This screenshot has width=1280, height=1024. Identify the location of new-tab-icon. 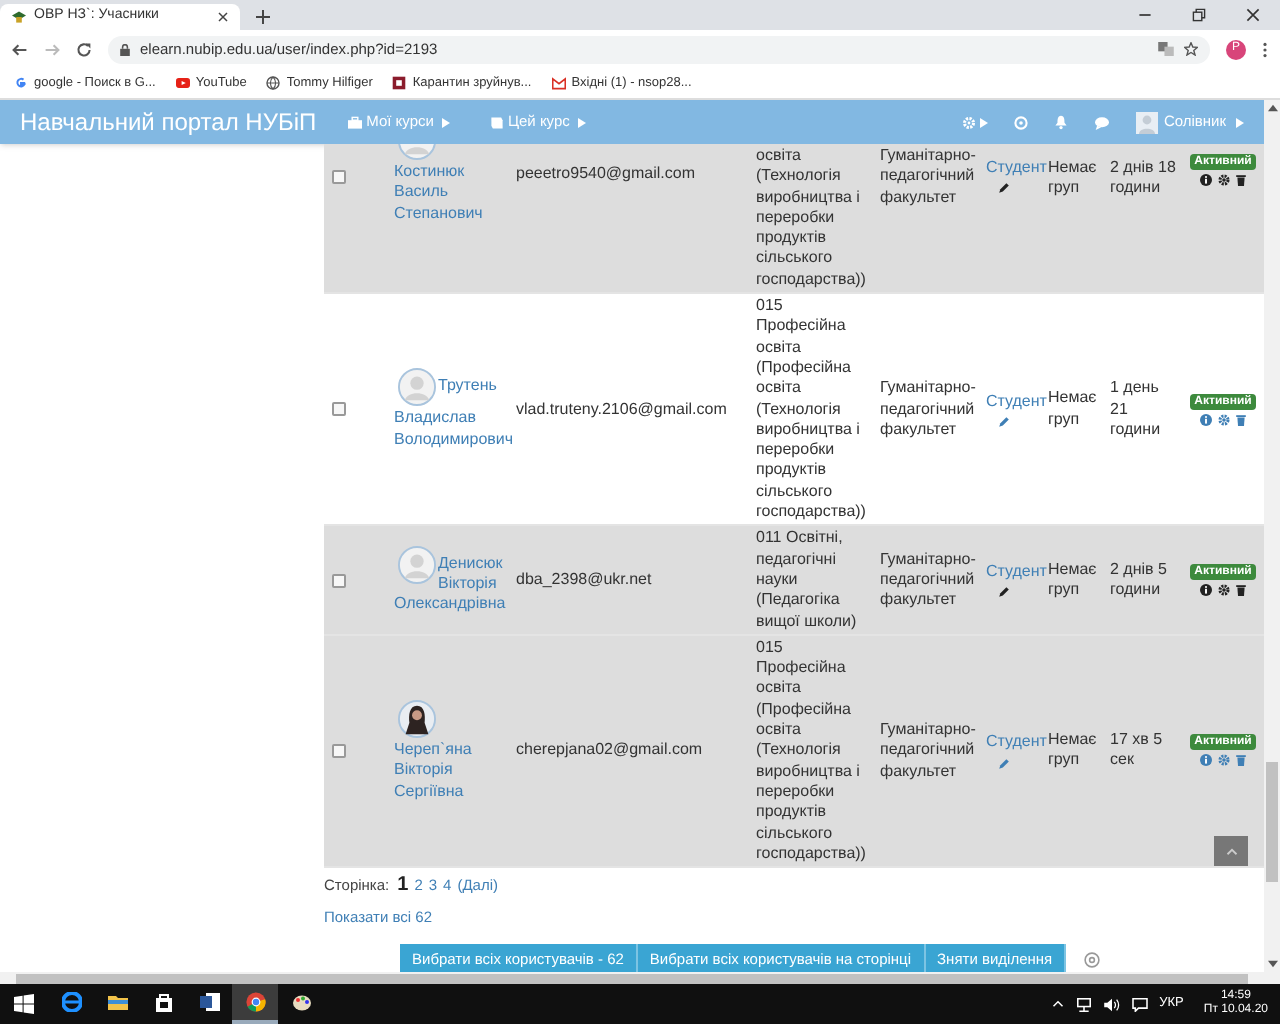
(263, 17).